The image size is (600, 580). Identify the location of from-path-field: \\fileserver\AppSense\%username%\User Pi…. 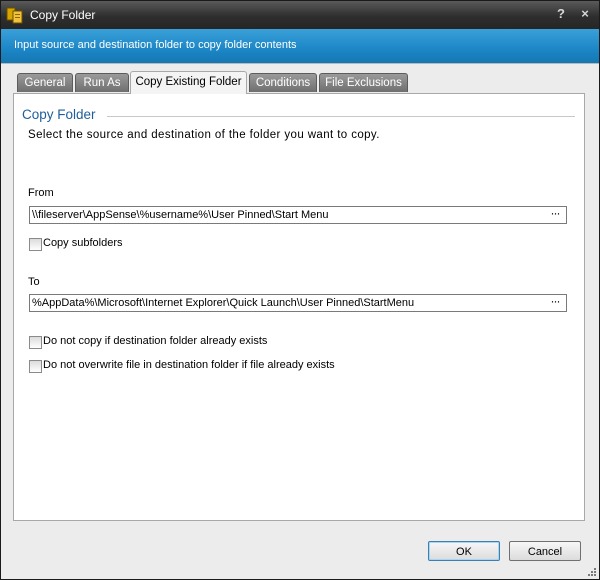
(298, 215).